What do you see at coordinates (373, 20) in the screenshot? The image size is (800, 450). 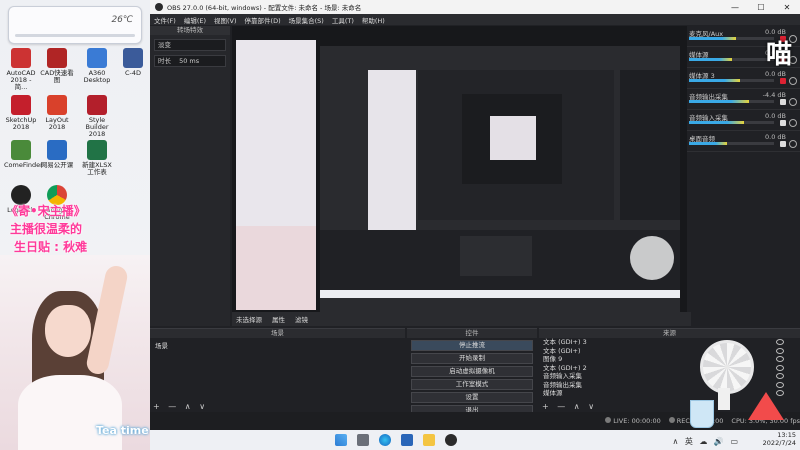 I see `menu-help: 帮助(H)` at bounding box center [373, 20].